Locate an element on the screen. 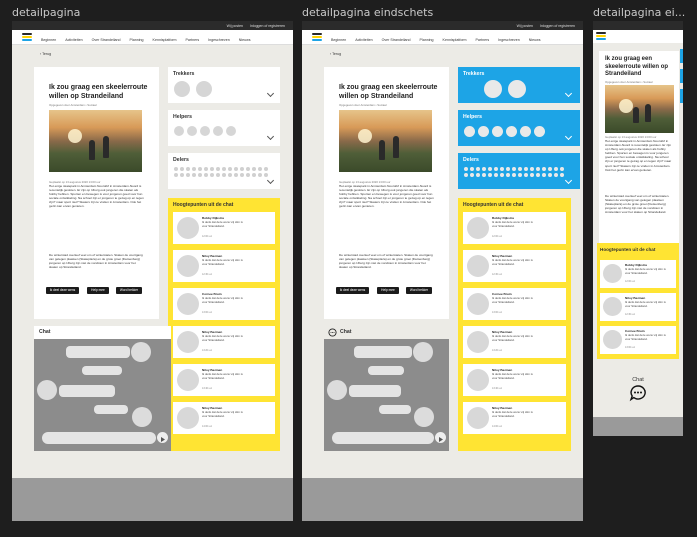 This screenshot has width=697, height=537. frame-label-2: detailpagina eindschets is located at coordinates (367, 12).